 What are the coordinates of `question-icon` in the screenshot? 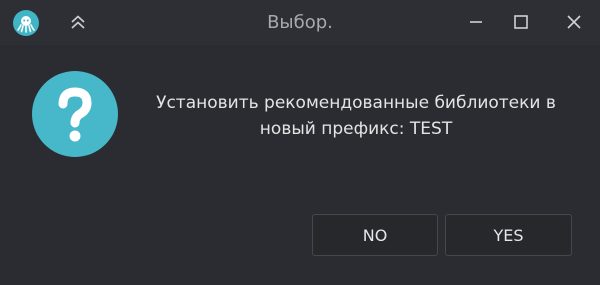 It's located at (75, 114).